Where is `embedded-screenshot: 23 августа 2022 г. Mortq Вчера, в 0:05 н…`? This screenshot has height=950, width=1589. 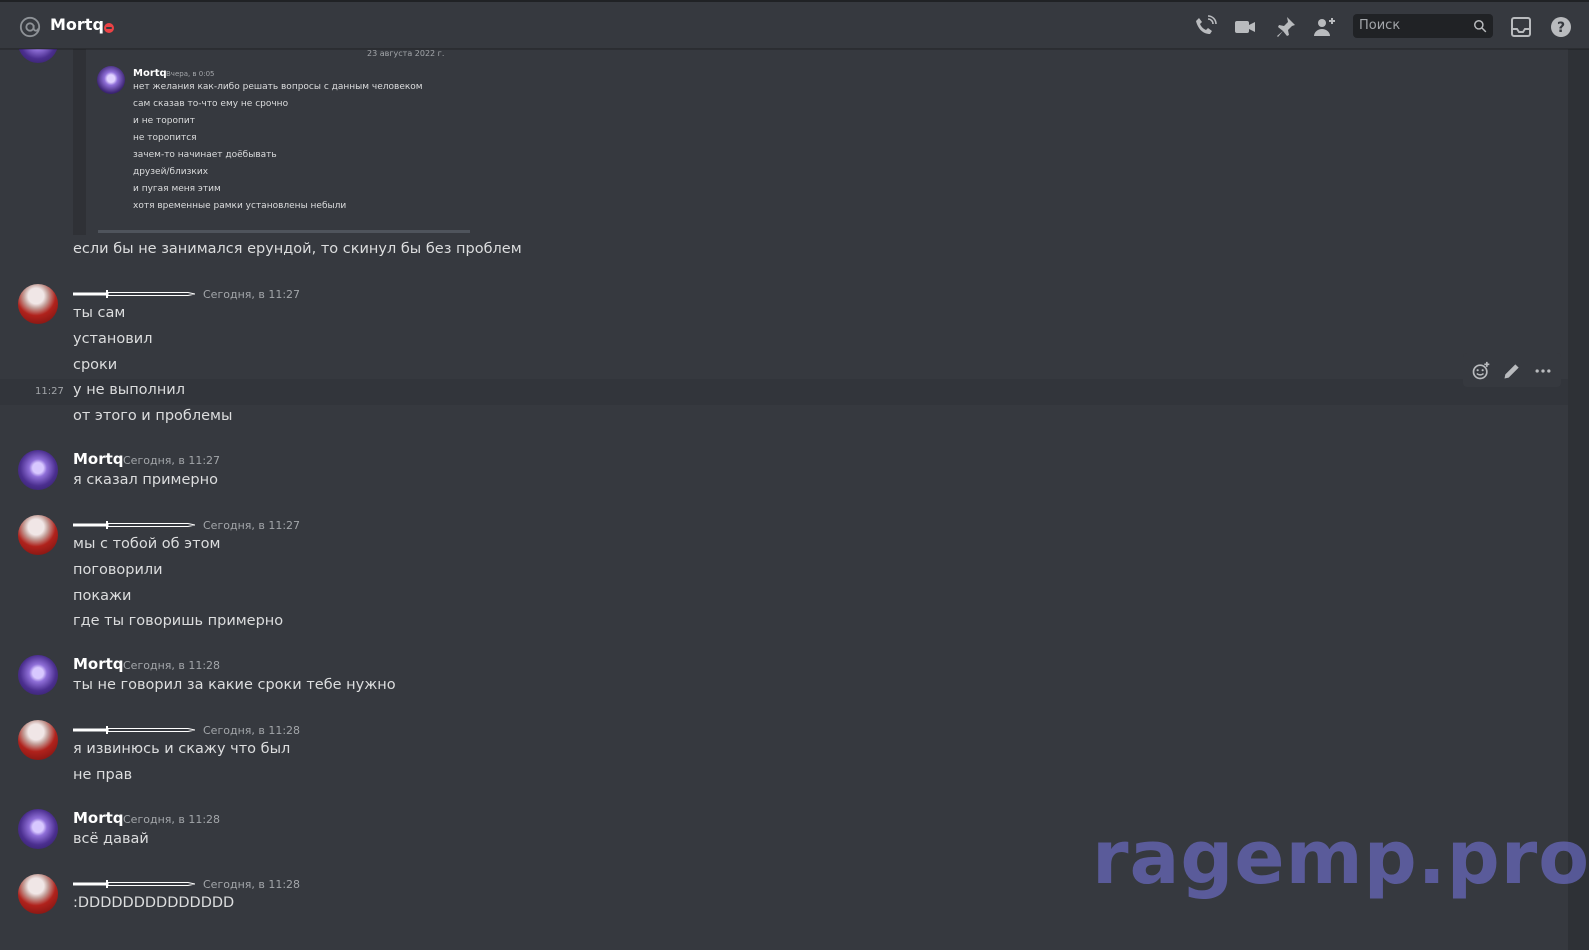
embedded-screenshot: 23 августа 2022 г. Mortq Вчера, в 0:05 н… is located at coordinates (271, 142).